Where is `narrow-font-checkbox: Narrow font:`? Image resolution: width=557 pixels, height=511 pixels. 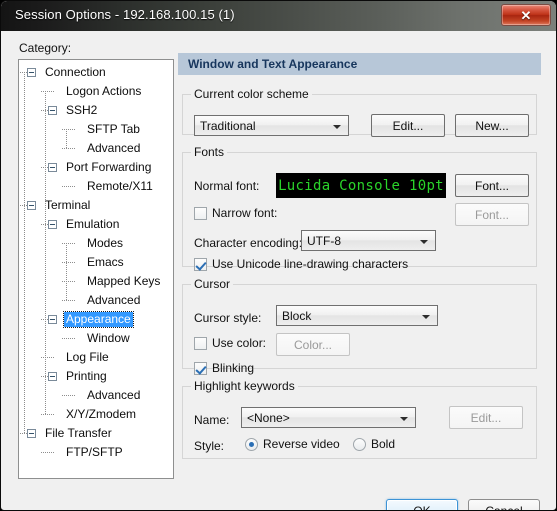 narrow-font-checkbox: Narrow font: is located at coordinates (235, 213).